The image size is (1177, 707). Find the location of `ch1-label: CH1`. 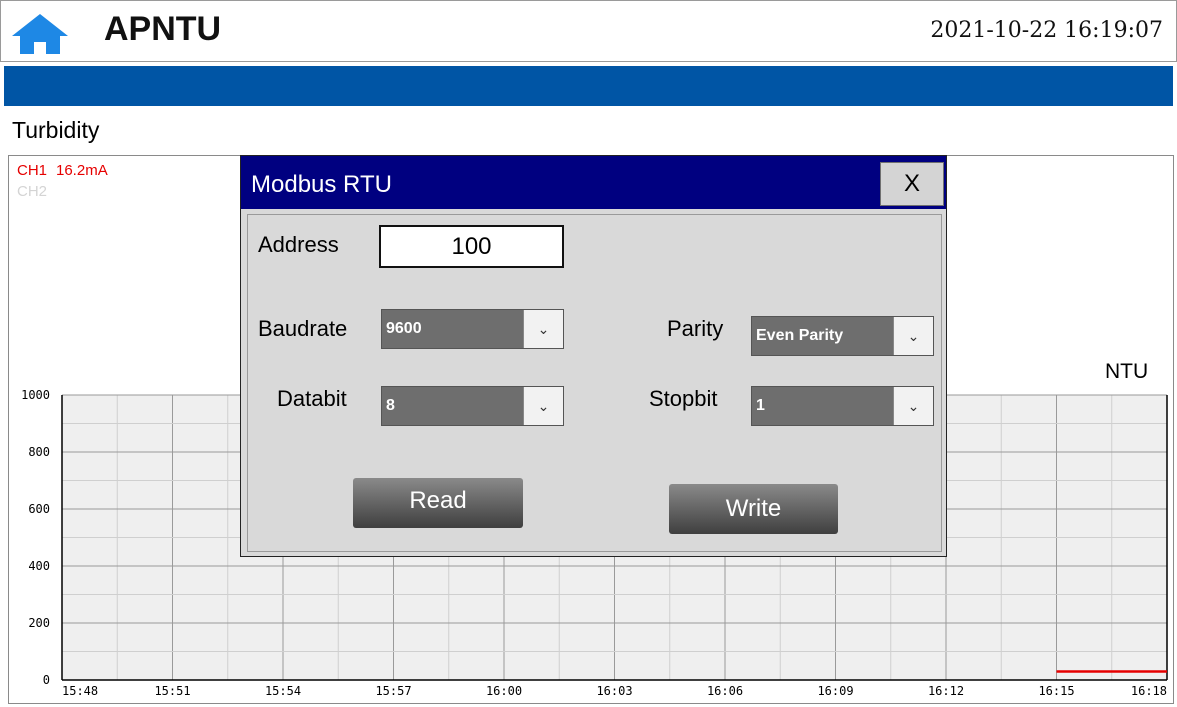

ch1-label: CH1 is located at coordinates (32, 170).